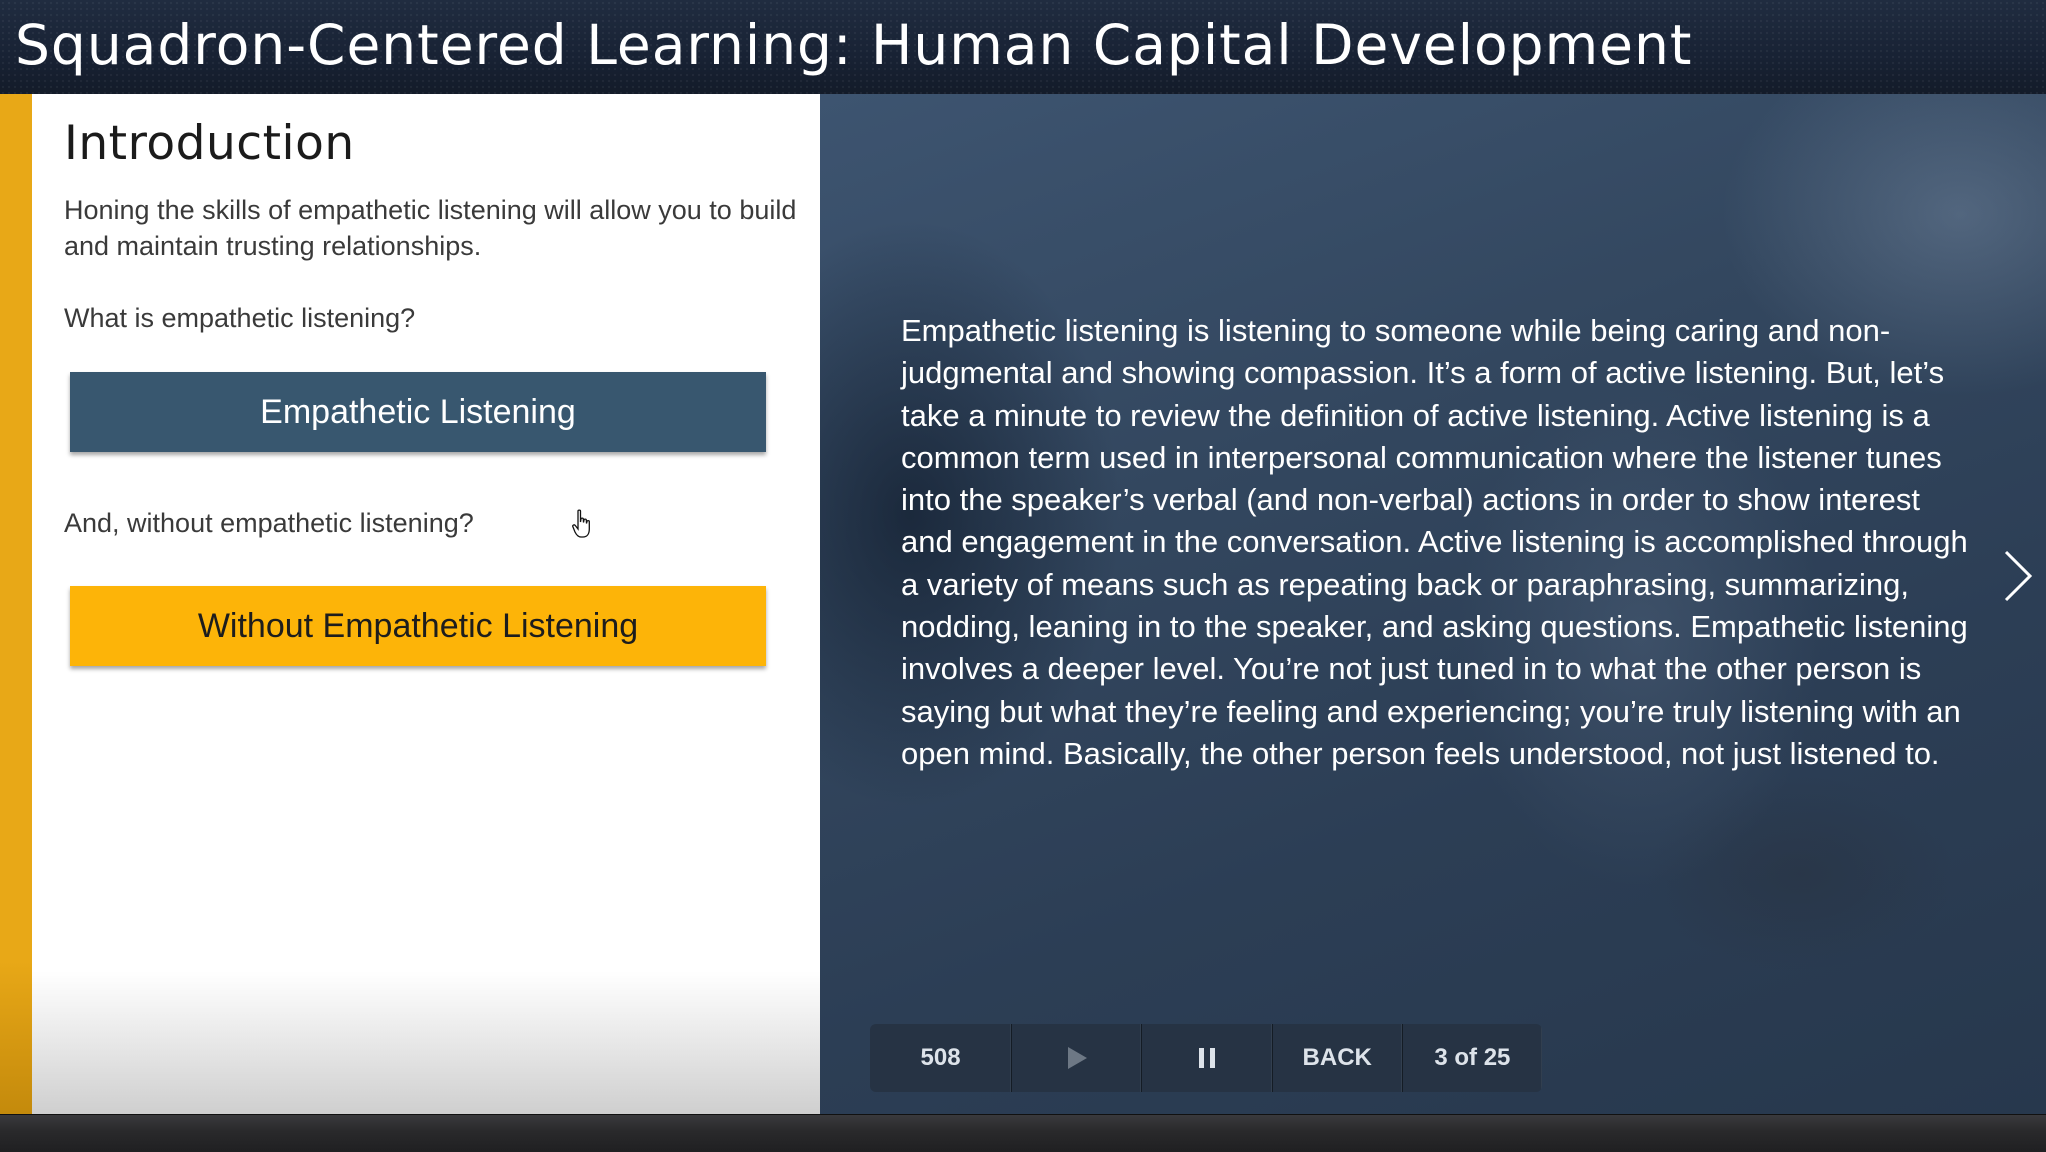 This screenshot has width=2046, height=1152. I want to click on question-what-is: What is empathetic listening?, so click(240, 318).